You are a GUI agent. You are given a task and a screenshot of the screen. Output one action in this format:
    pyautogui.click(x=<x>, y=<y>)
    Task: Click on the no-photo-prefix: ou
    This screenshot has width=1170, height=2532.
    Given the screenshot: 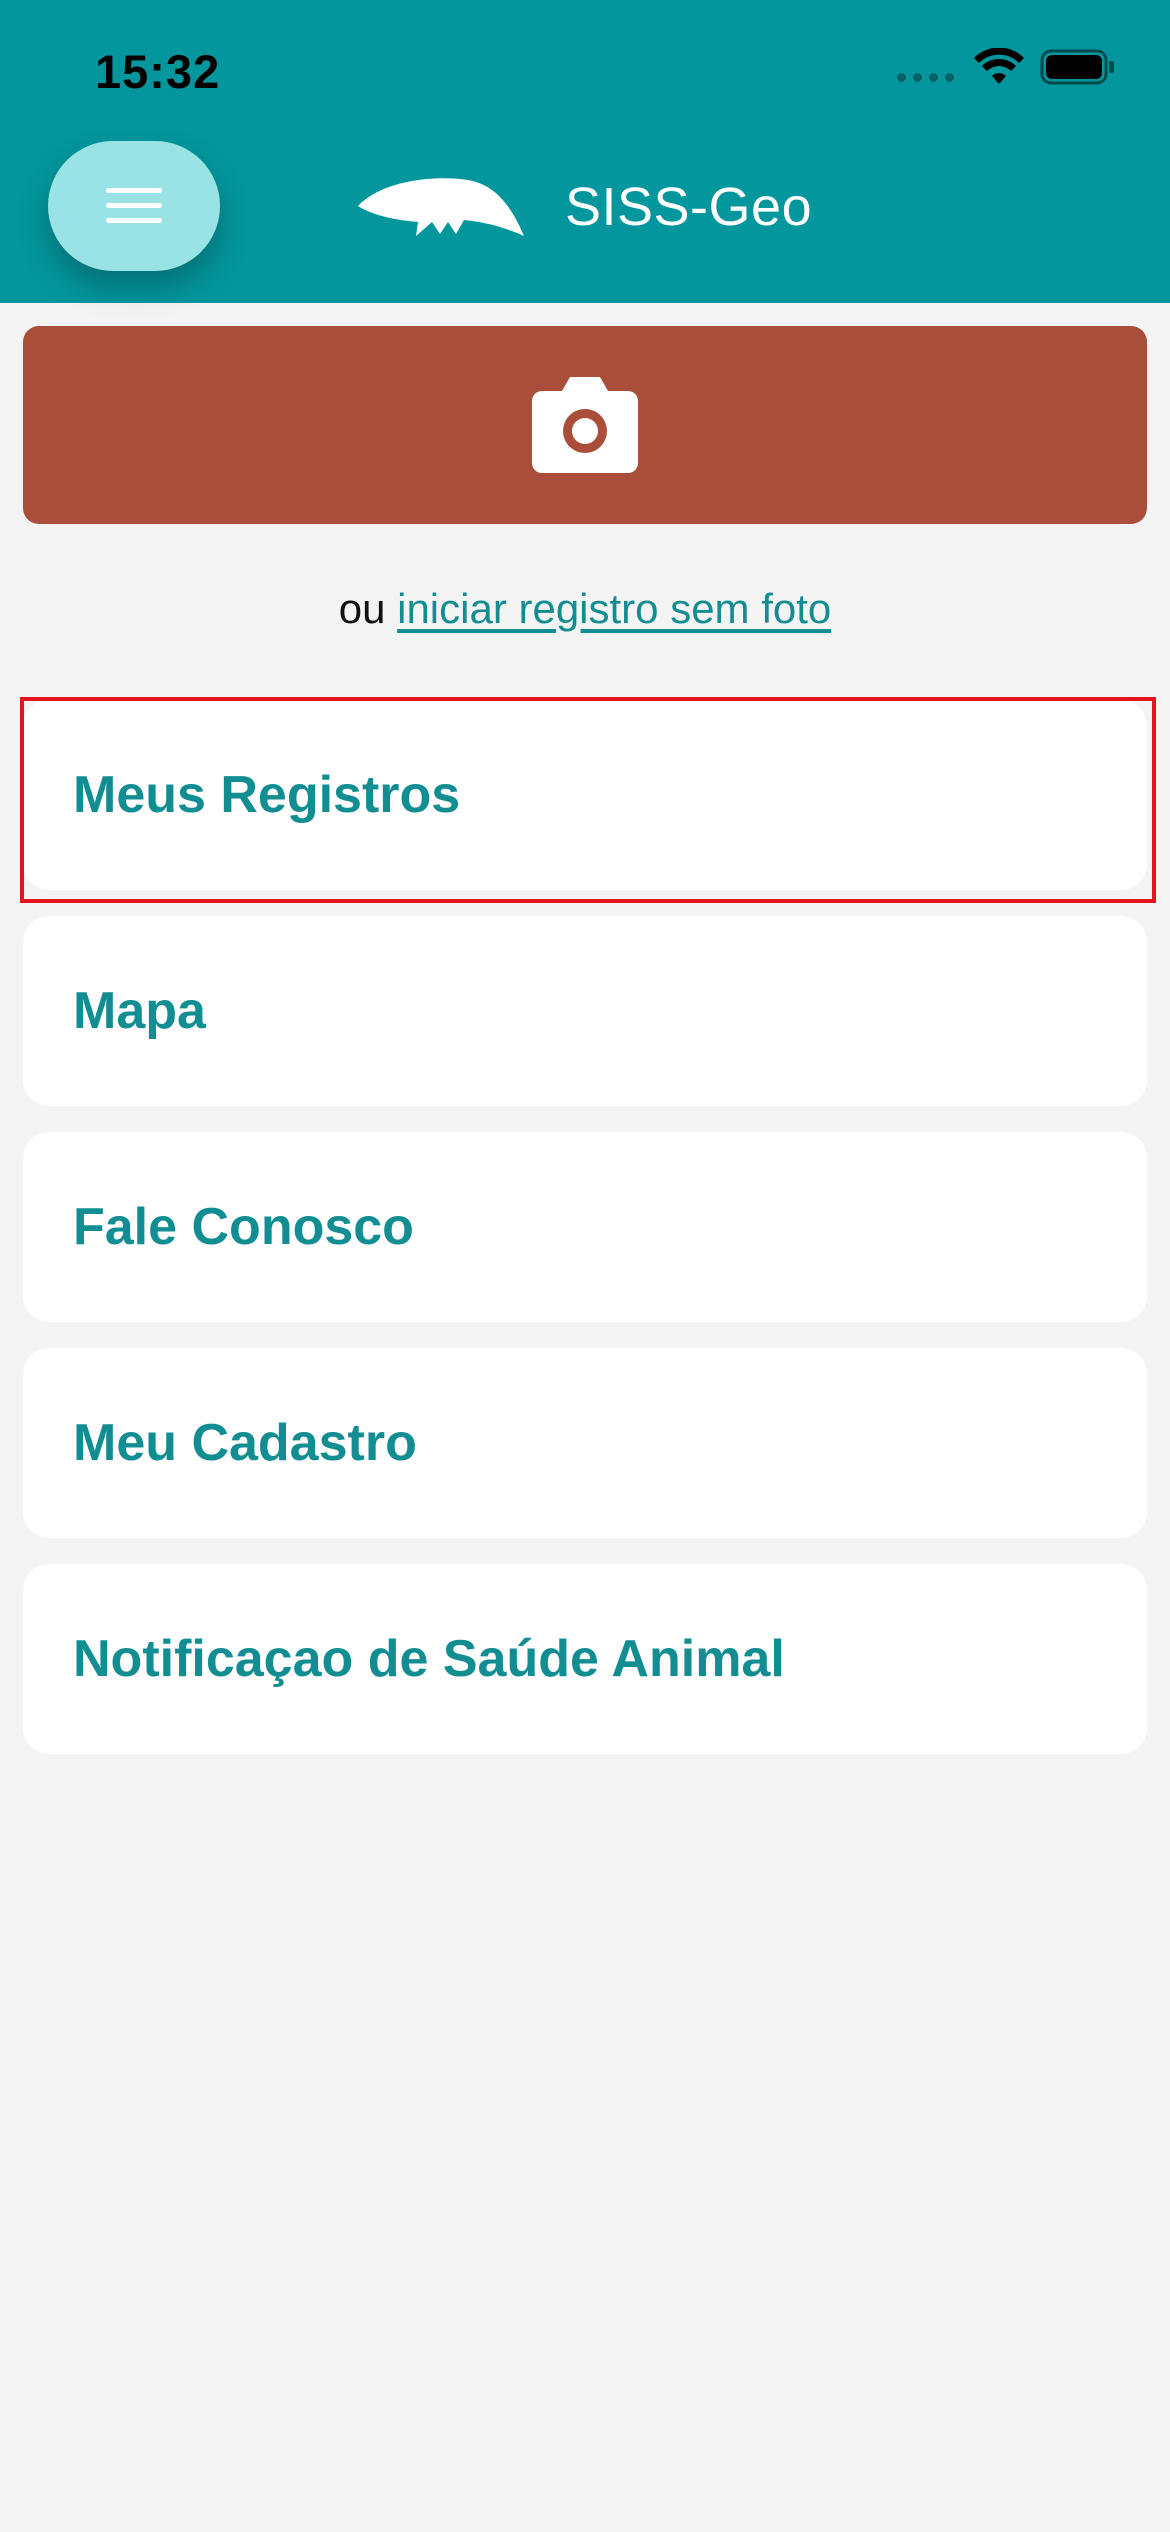 What is the action you would take?
    pyautogui.click(x=362, y=608)
    